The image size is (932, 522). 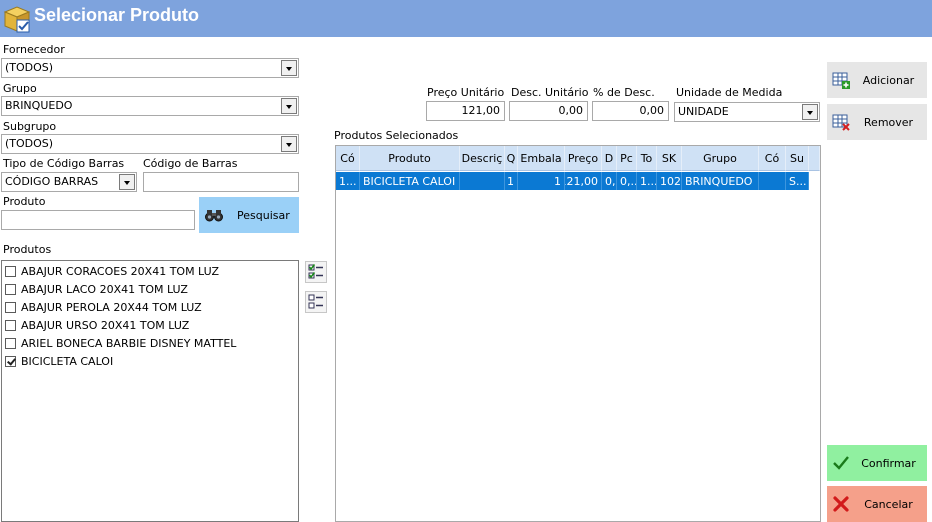 What do you see at coordinates (24, 201) in the screenshot?
I see `produto-label: Produto` at bounding box center [24, 201].